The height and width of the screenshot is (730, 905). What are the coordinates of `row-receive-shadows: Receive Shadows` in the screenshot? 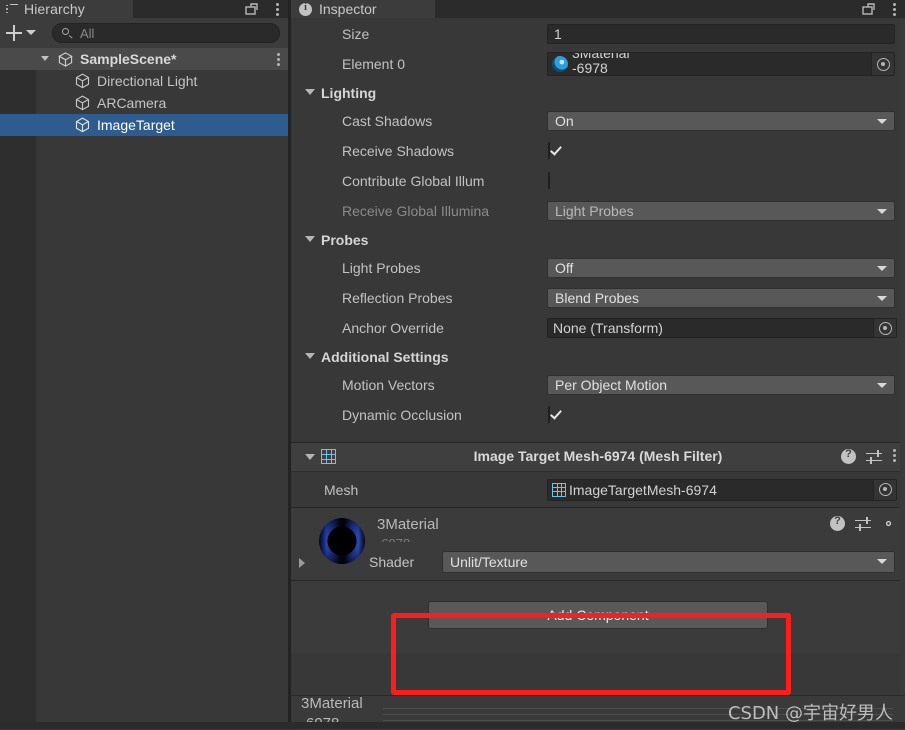 It's located at (598, 151).